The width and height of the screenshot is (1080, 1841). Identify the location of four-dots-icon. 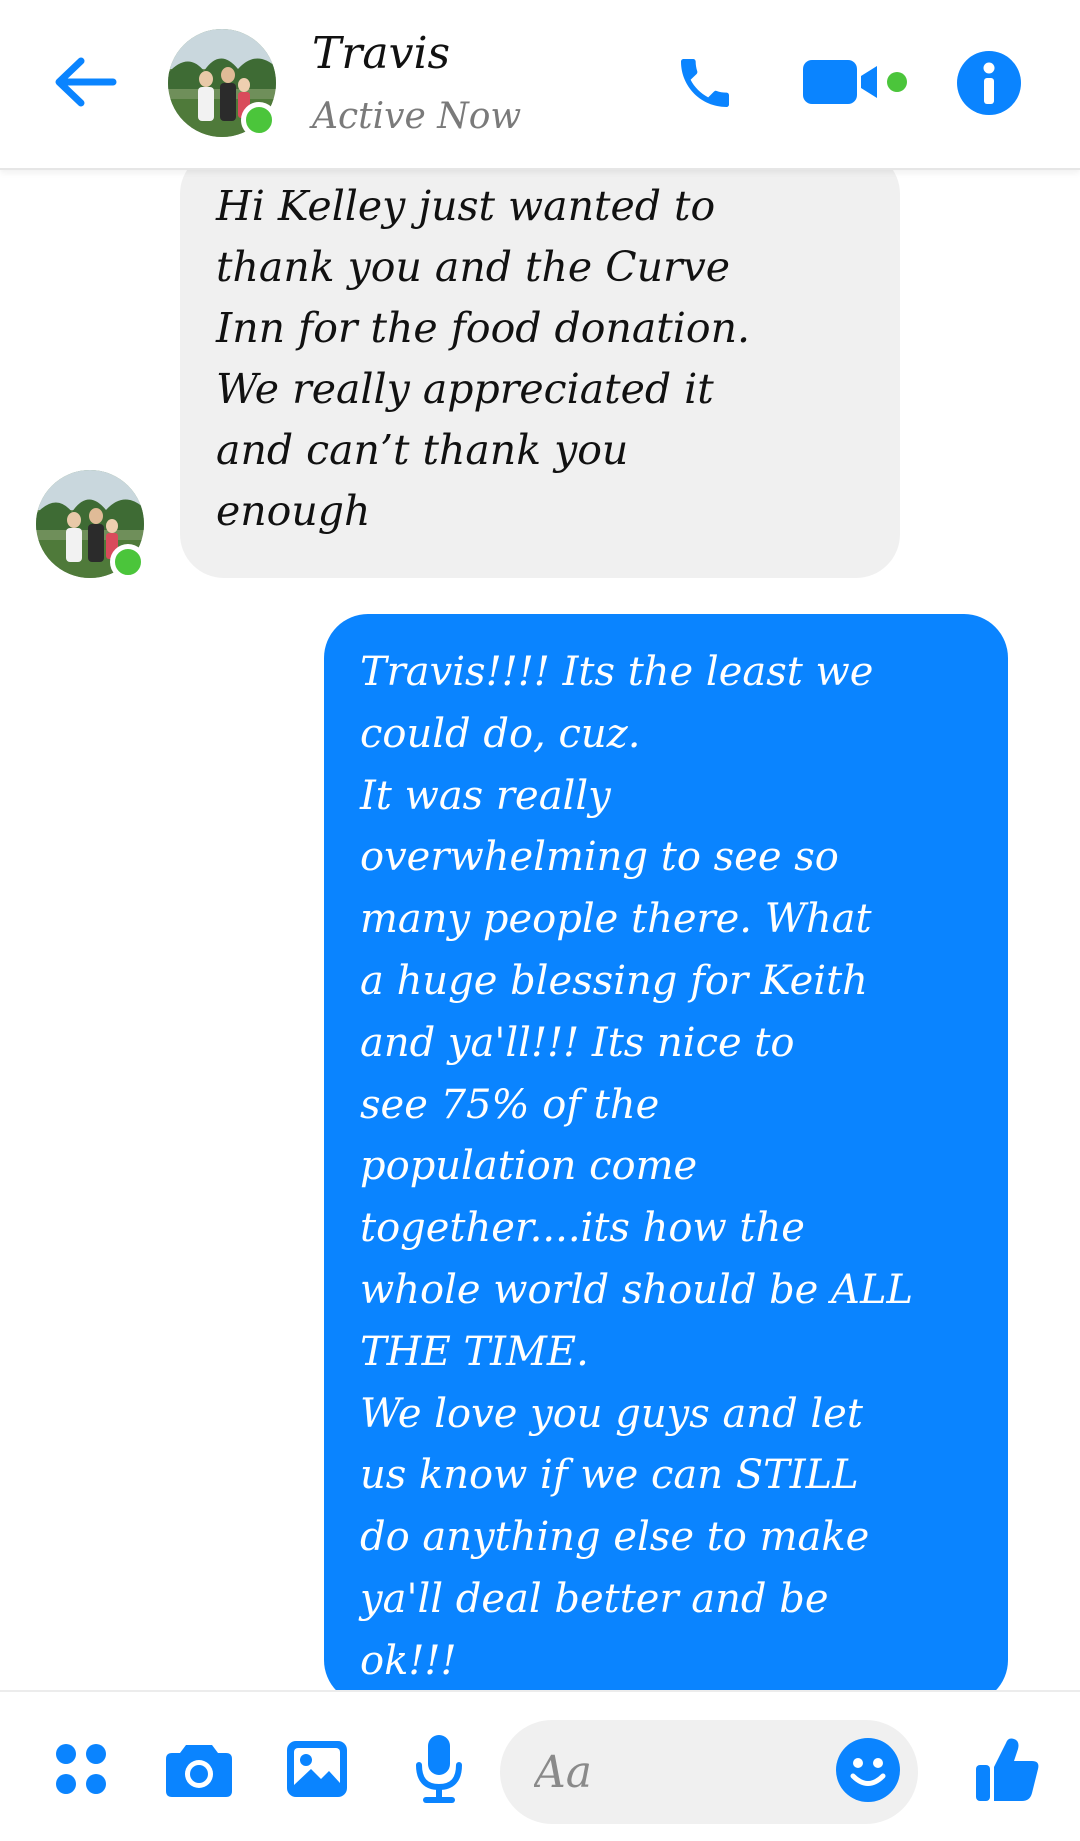
(81, 1771).